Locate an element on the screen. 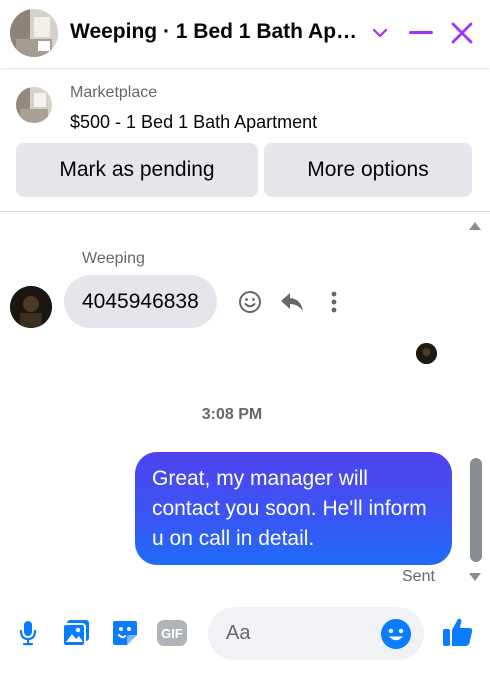 Image resolution: width=490 pixels, height=675 pixels. reply-icon is located at coordinates (292, 302).